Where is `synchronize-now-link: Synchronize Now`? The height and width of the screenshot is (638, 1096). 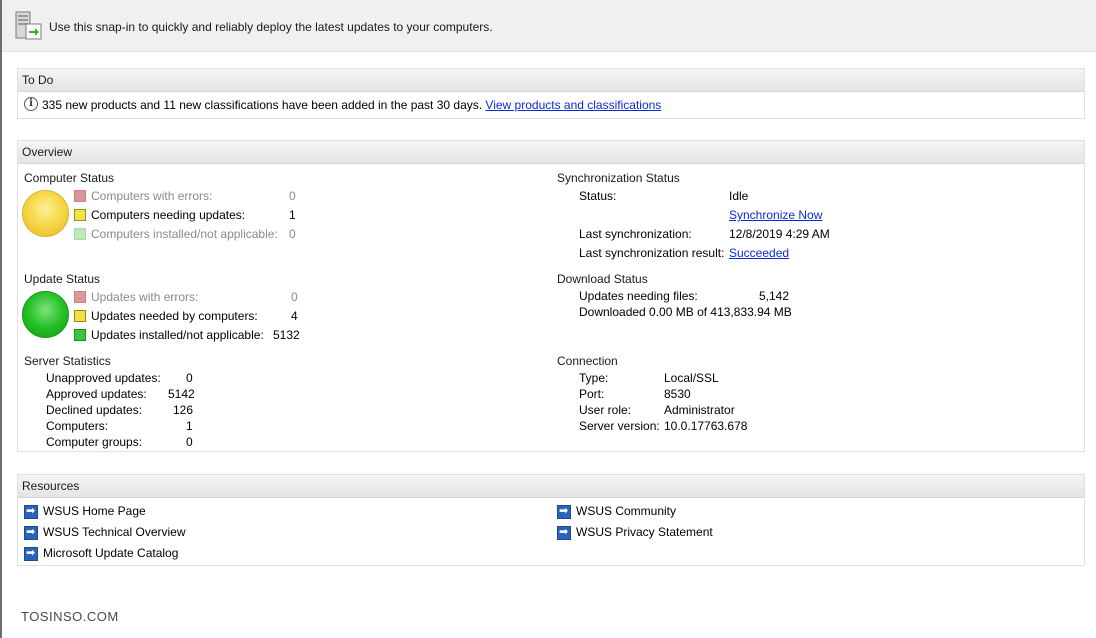
synchronize-now-link: Synchronize Now is located at coordinates (775, 215).